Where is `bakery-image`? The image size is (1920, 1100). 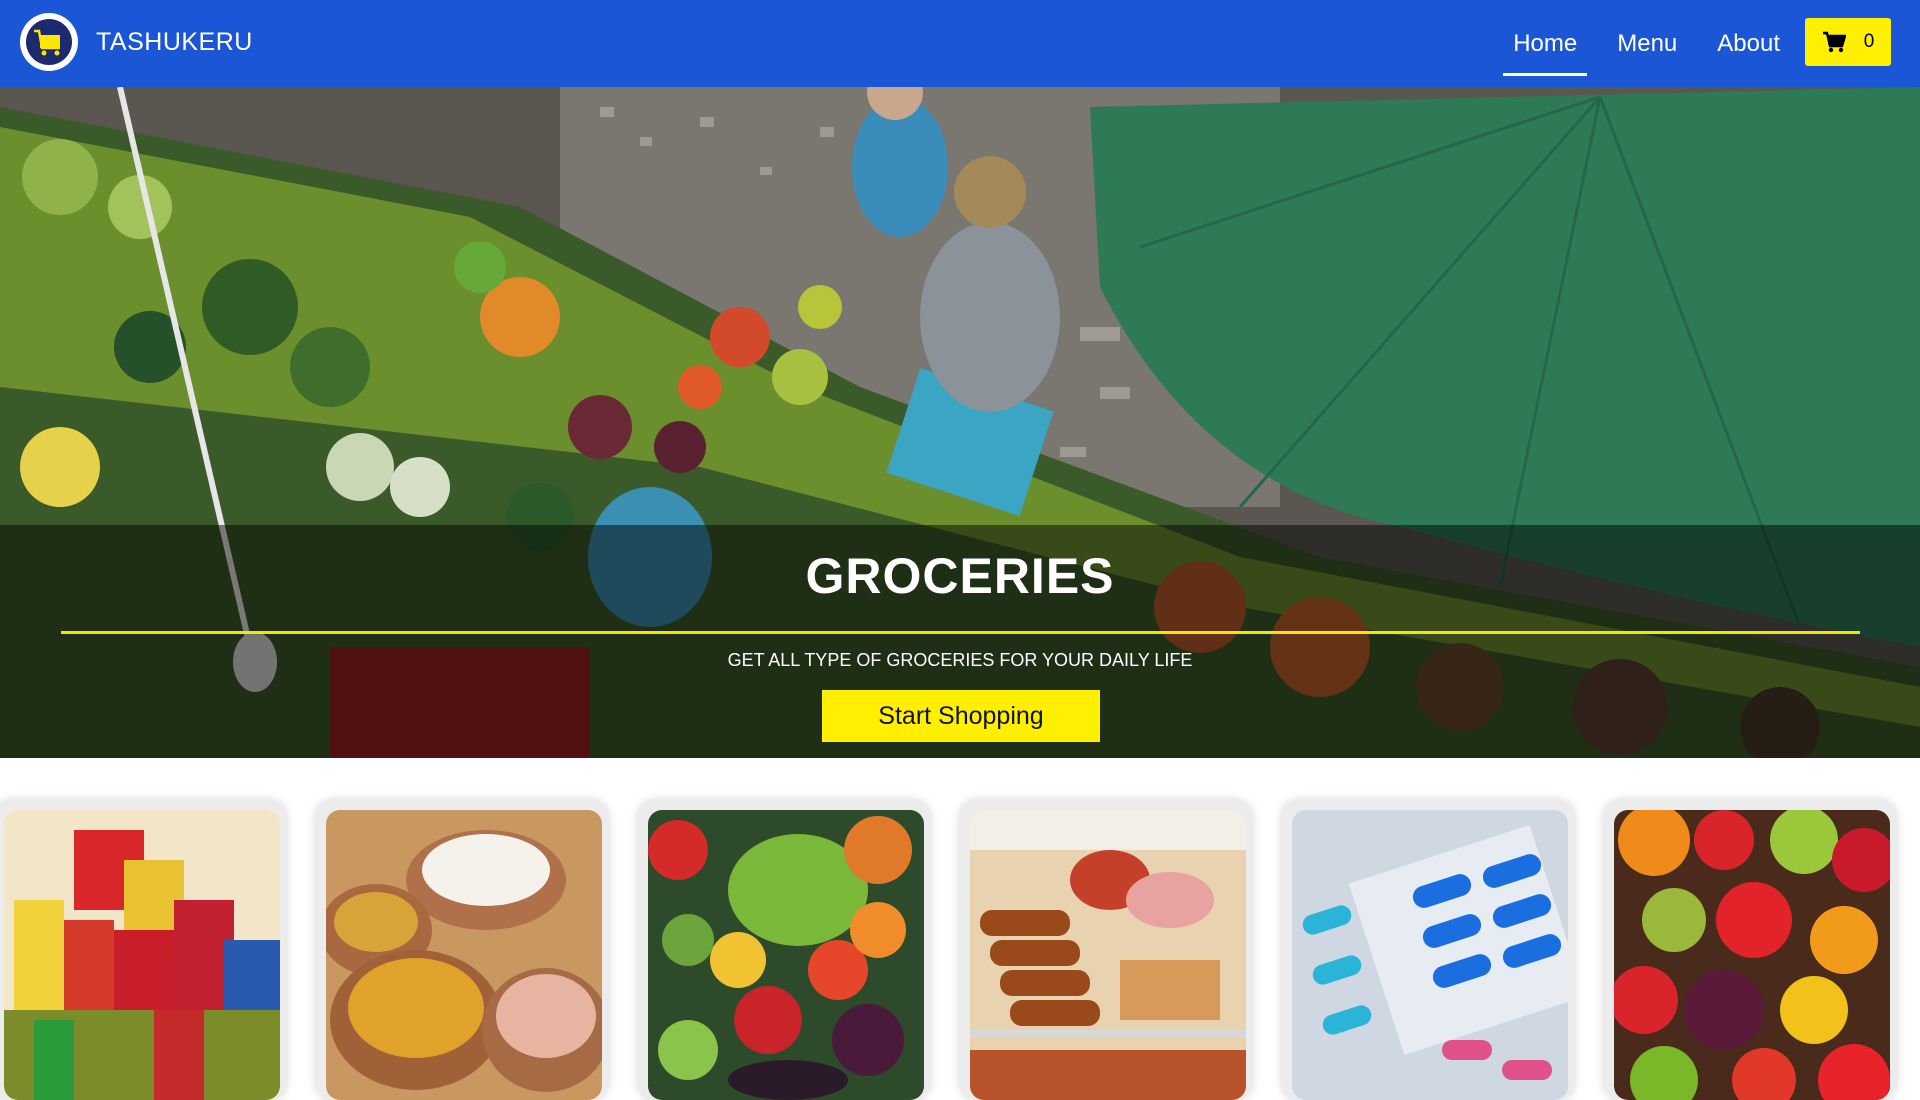 bakery-image is located at coordinates (1108, 955).